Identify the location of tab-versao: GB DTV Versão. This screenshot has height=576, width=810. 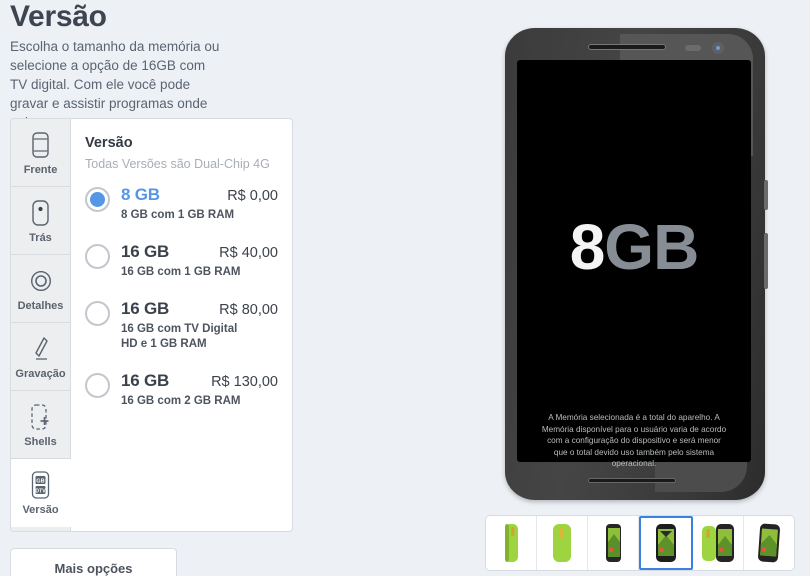
(41, 493).